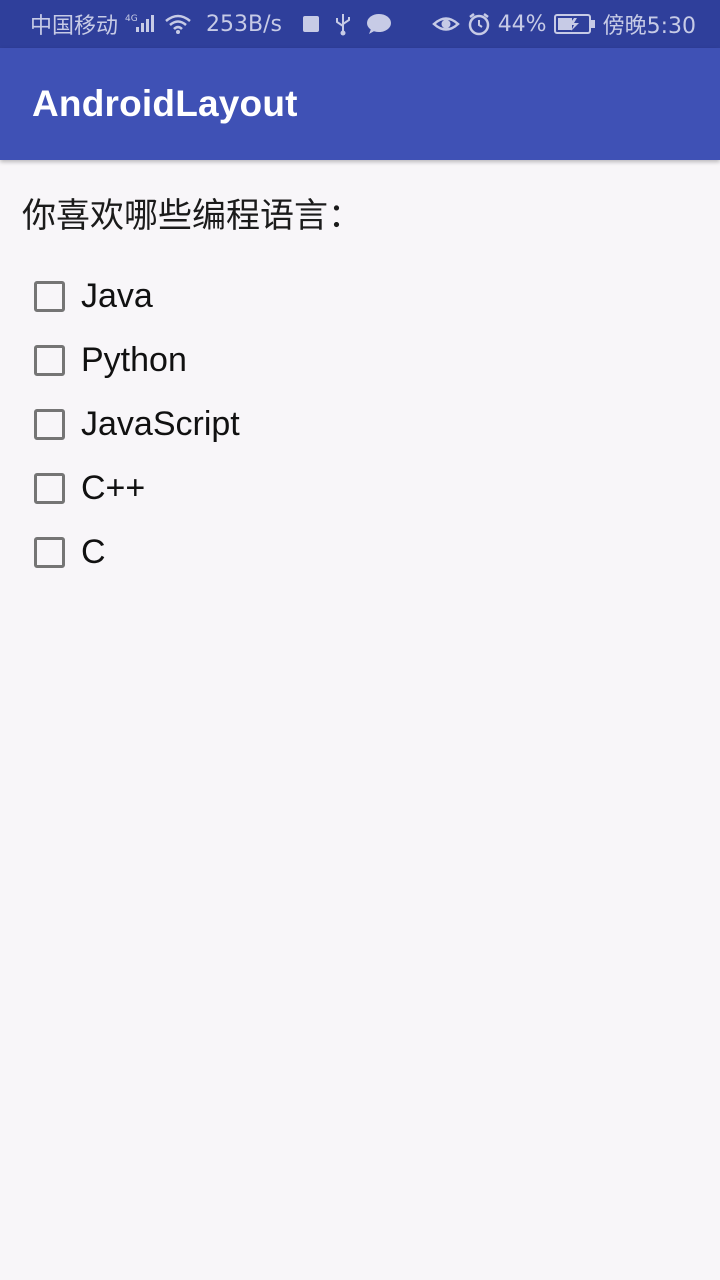 The height and width of the screenshot is (1280, 720). I want to click on app-bar: AndroidLayout, so click(360, 104).